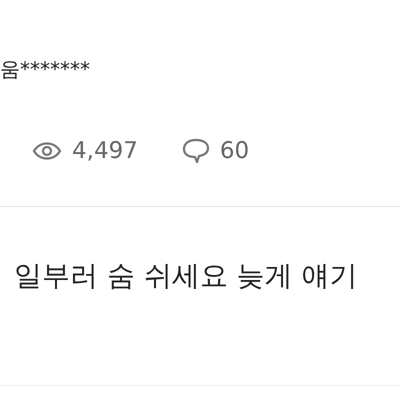 The width and height of the screenshot is (400, 400). Describe the element at coordinates (186, 275) in the screenshot. I see `comment-text: 일부러 숨 쉬세요 늦게 얘기` at that location.